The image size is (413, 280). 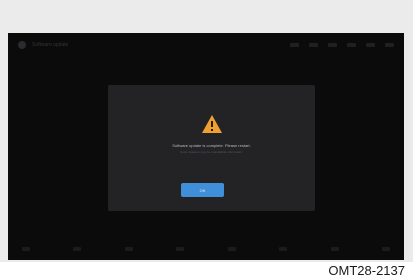 I want to click on ok-button: OK, so click(x=202, y=190).